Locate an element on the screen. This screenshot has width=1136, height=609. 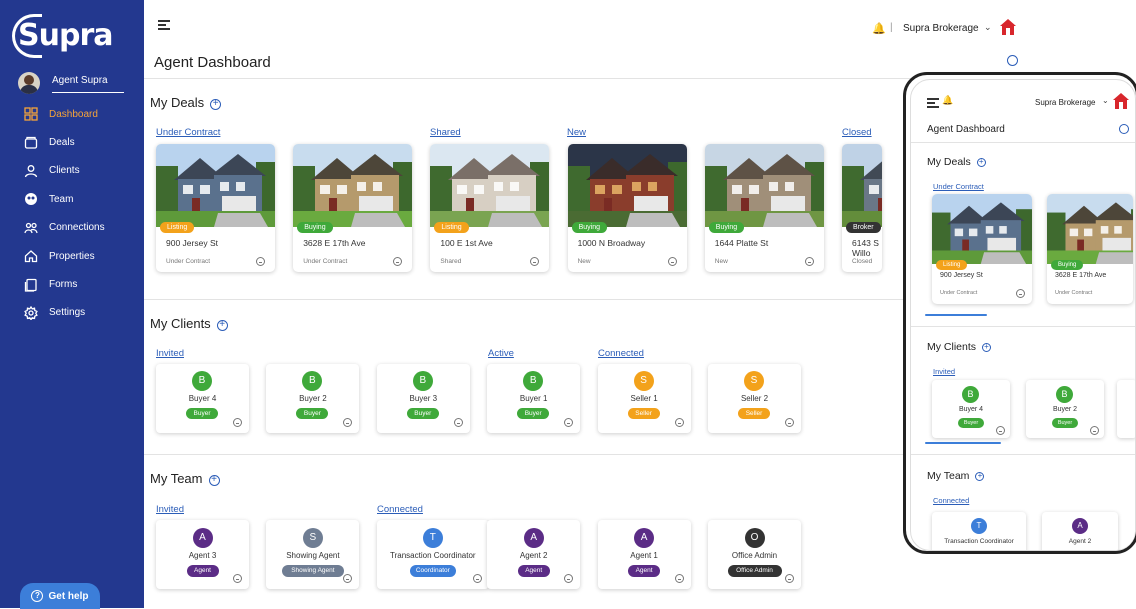
sidebar-item-properties: Properties is located at coordinates (72, 256).